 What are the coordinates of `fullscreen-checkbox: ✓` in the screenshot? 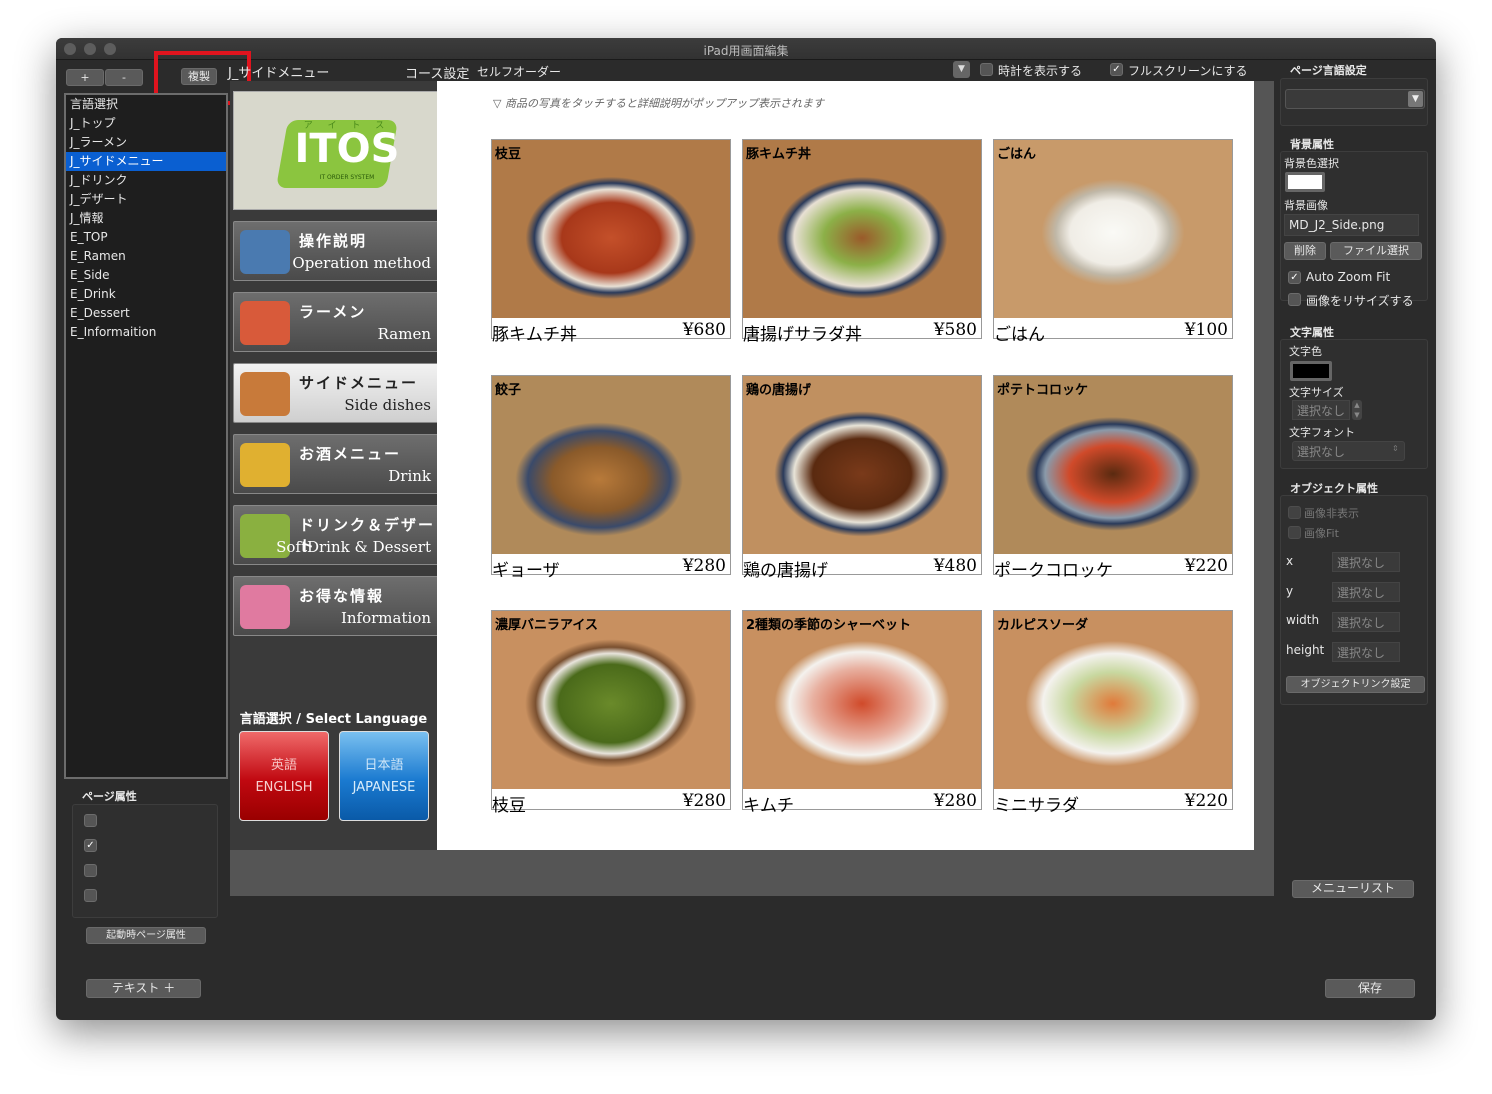 It's located at (1116, 69).